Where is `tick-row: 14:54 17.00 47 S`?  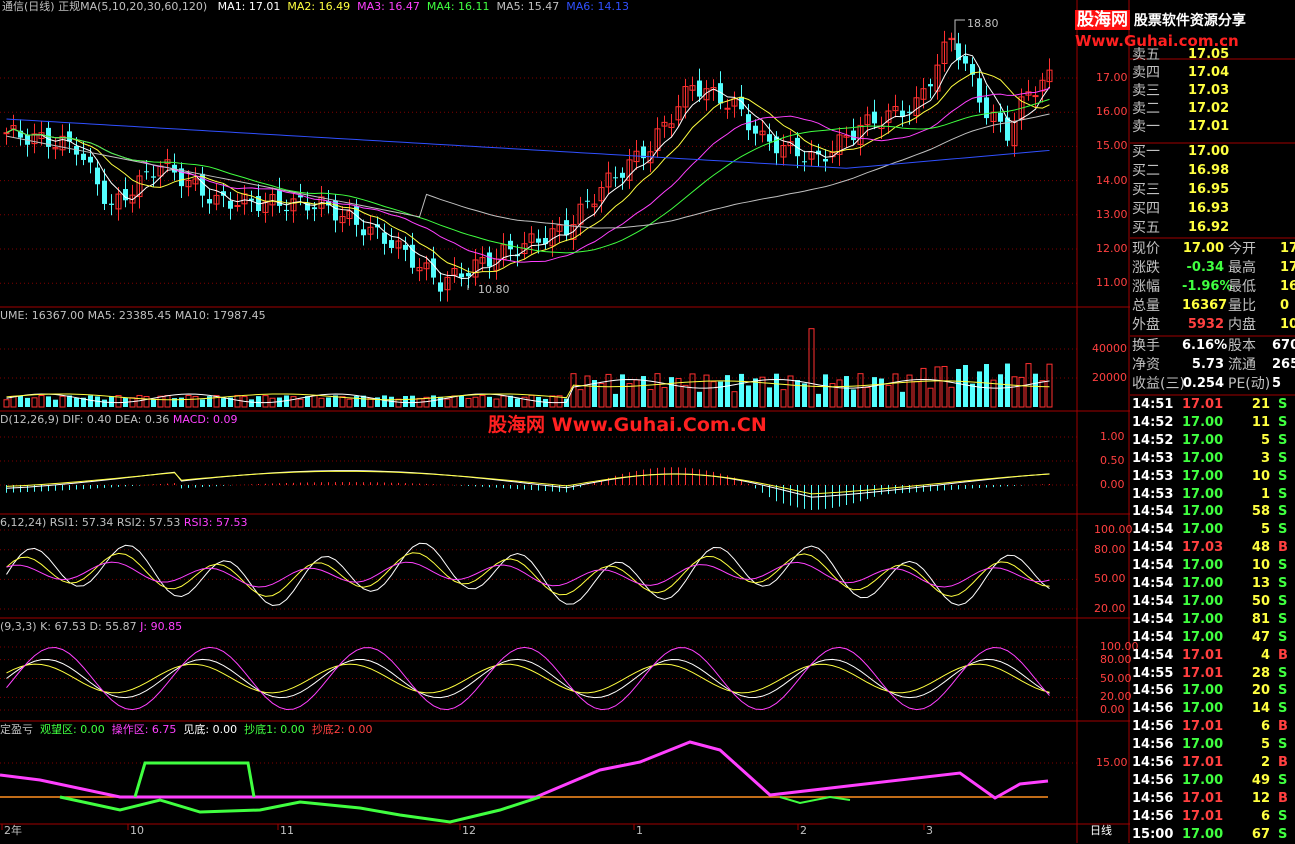 tick-row: 14:54 17.00 47 S is located at coordinates (1212, 638).